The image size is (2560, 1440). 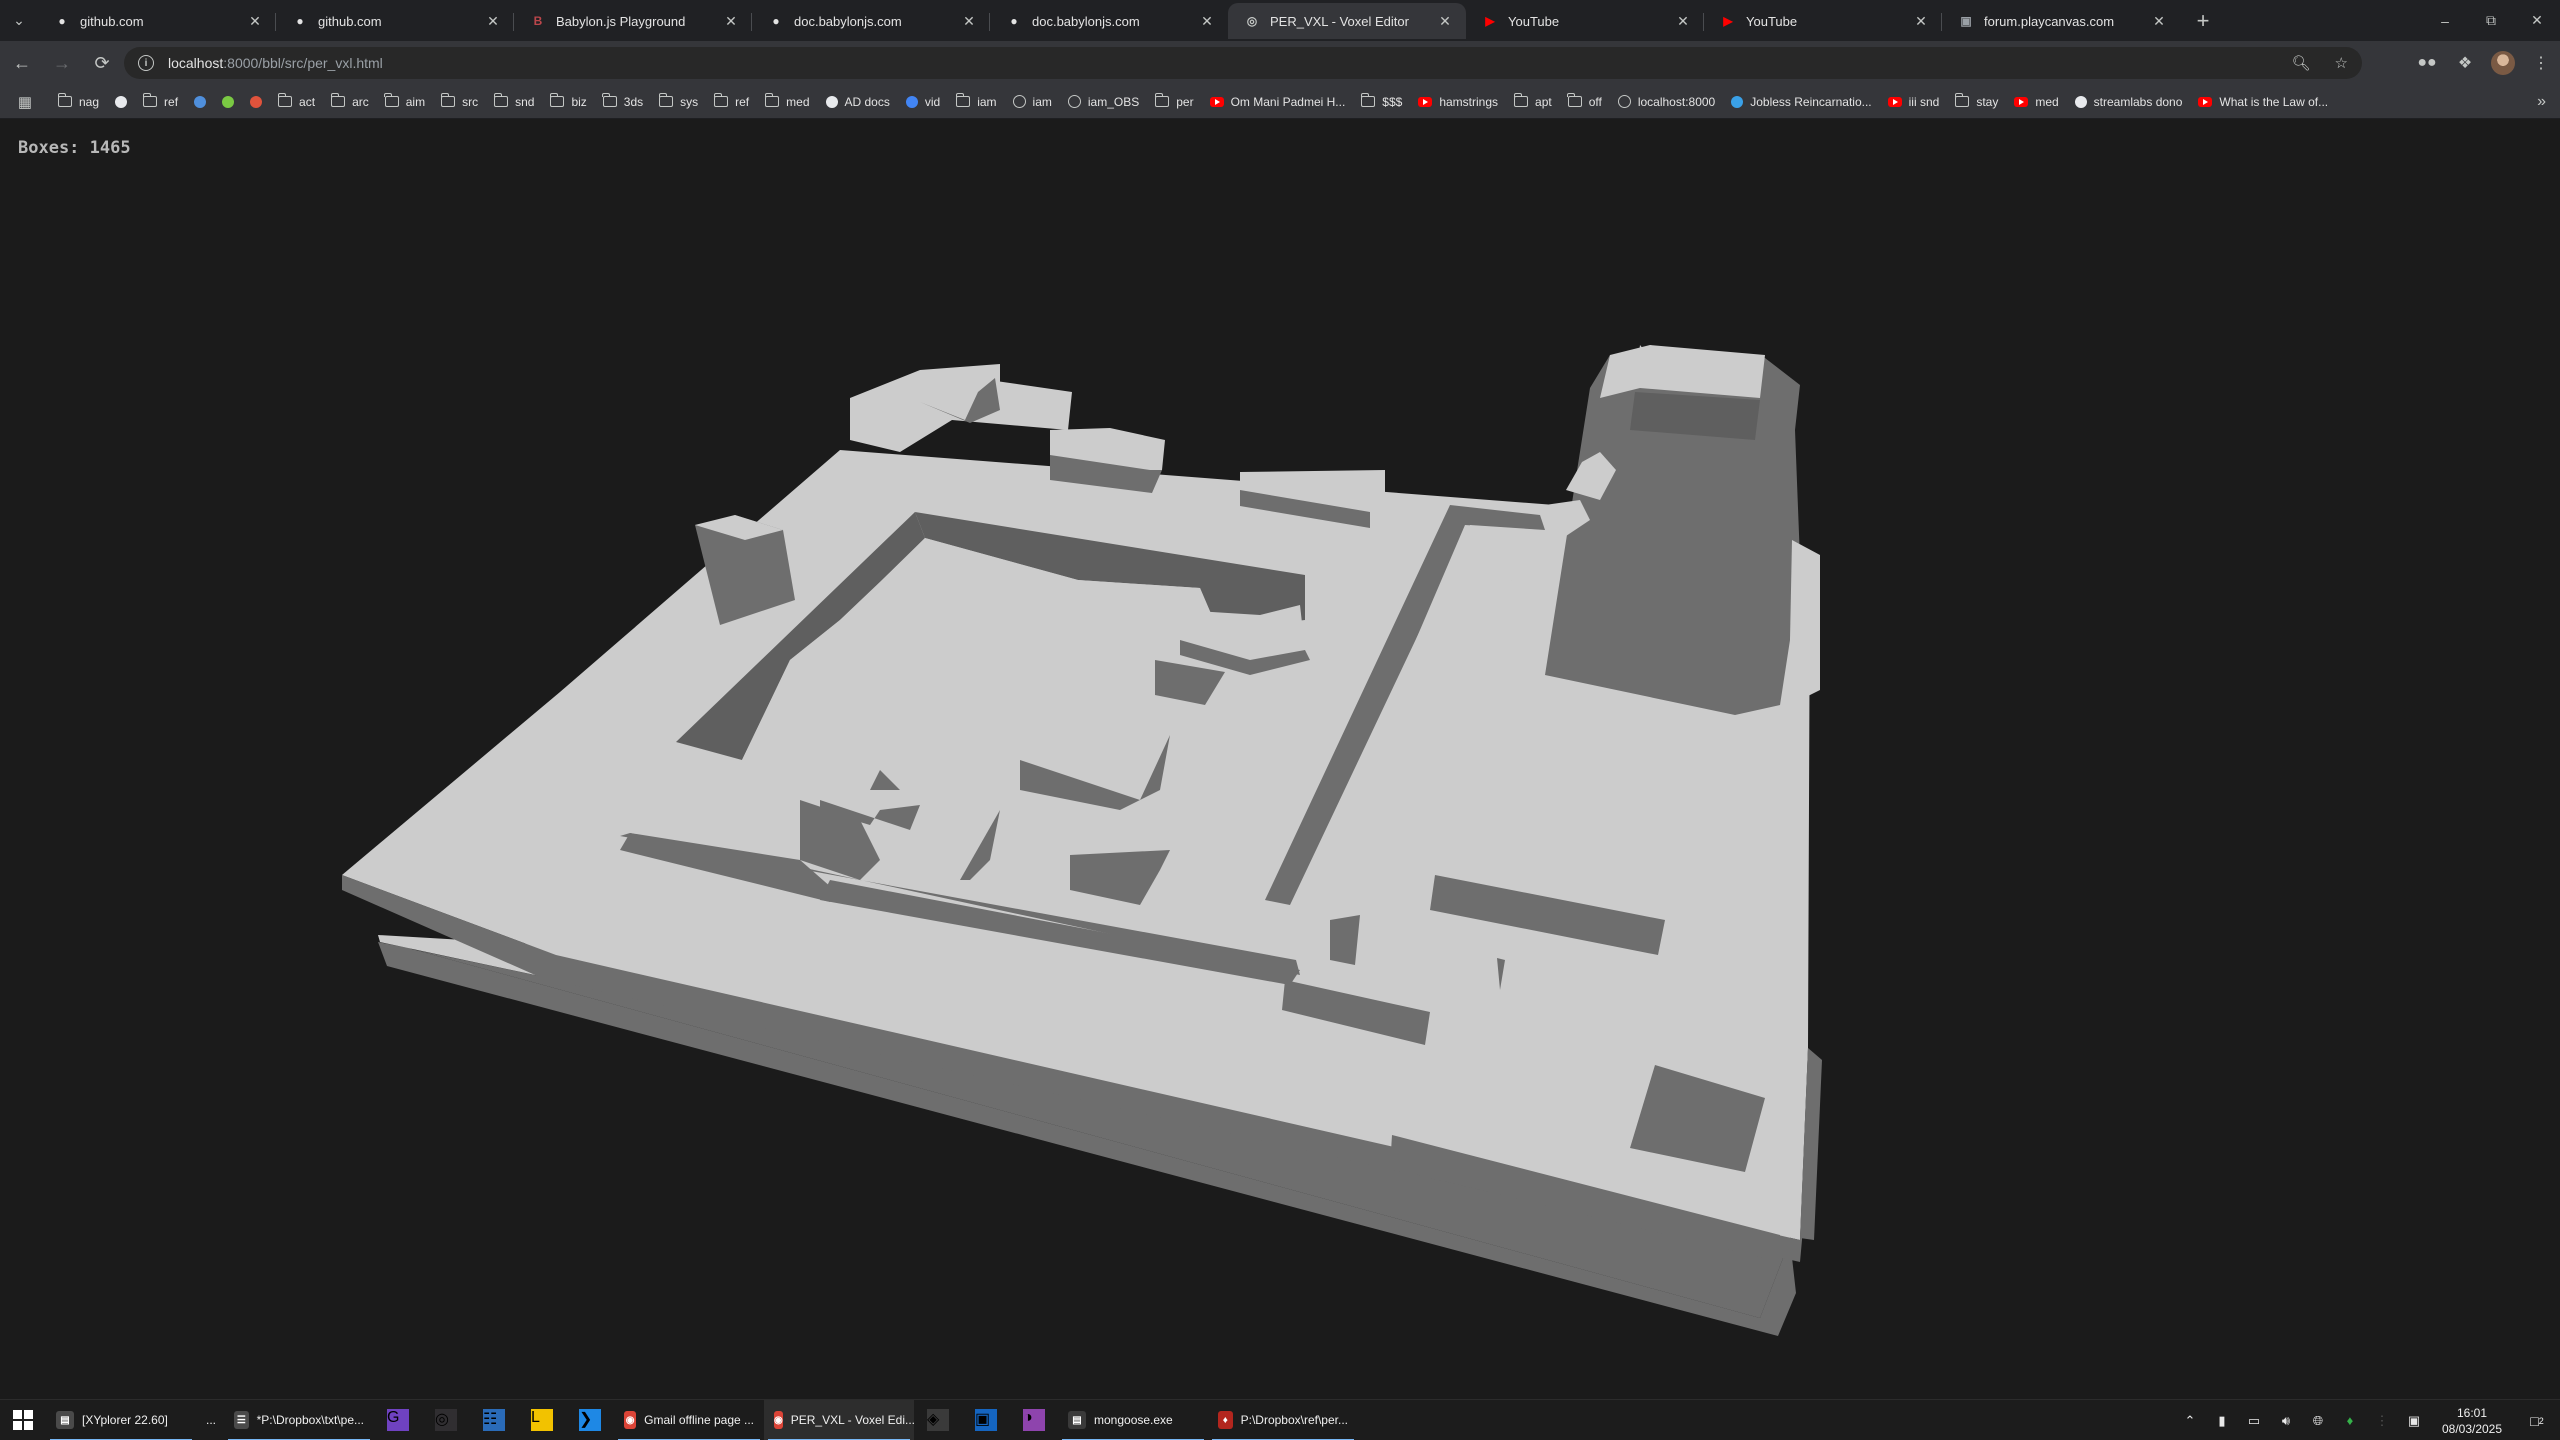 I want to click on tab-6: ▶ YouTube ✕, so click(x=1585, y=21).